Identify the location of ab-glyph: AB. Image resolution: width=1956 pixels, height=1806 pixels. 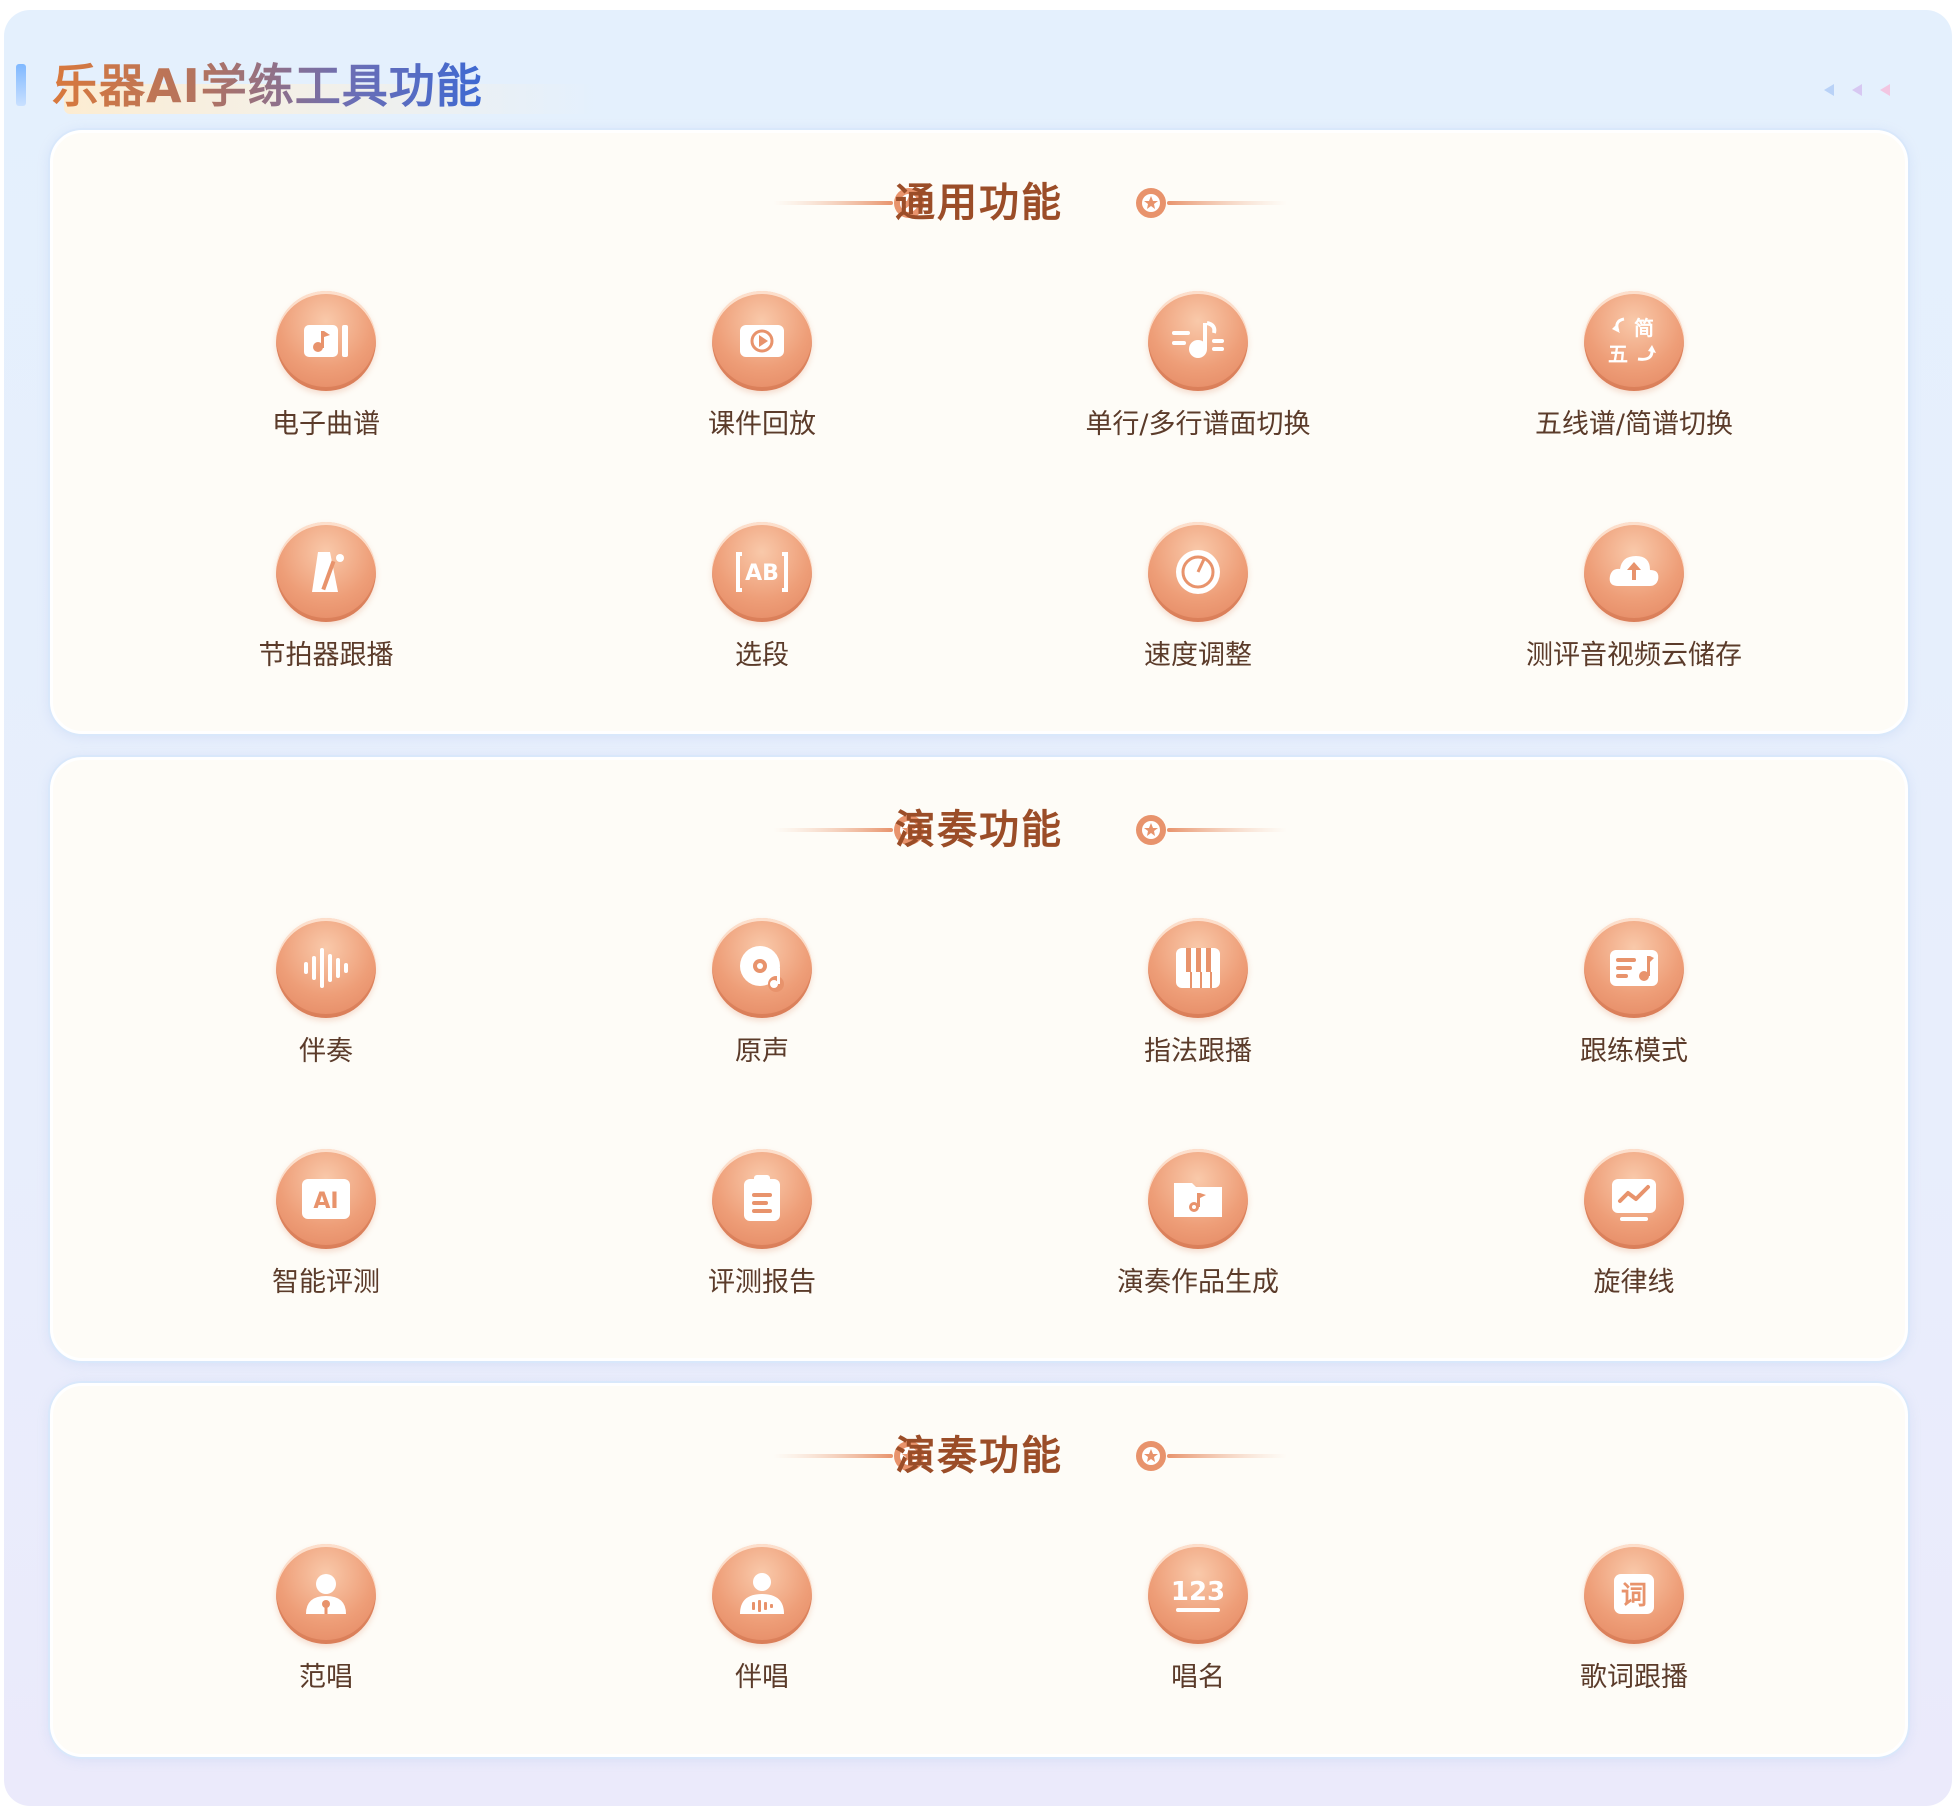
(762, 573).